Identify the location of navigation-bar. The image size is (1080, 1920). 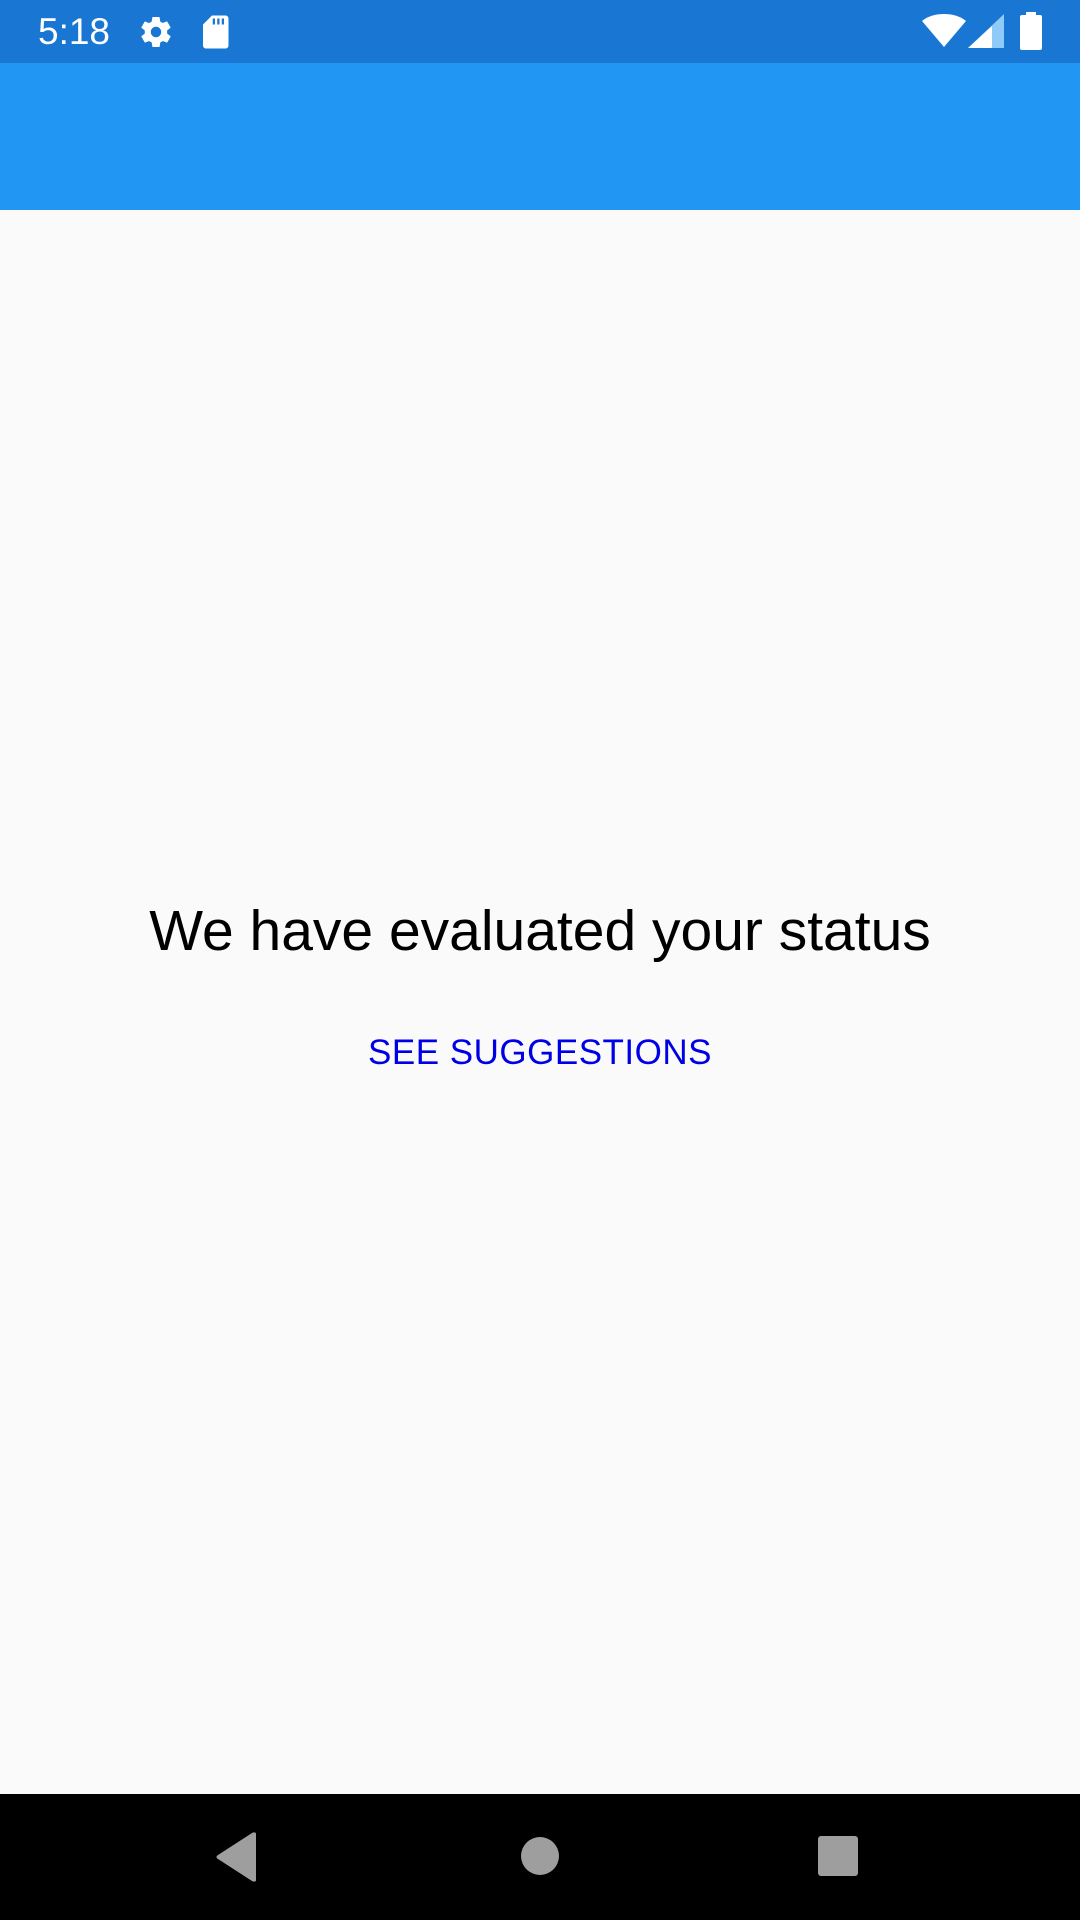
(540, 1857).